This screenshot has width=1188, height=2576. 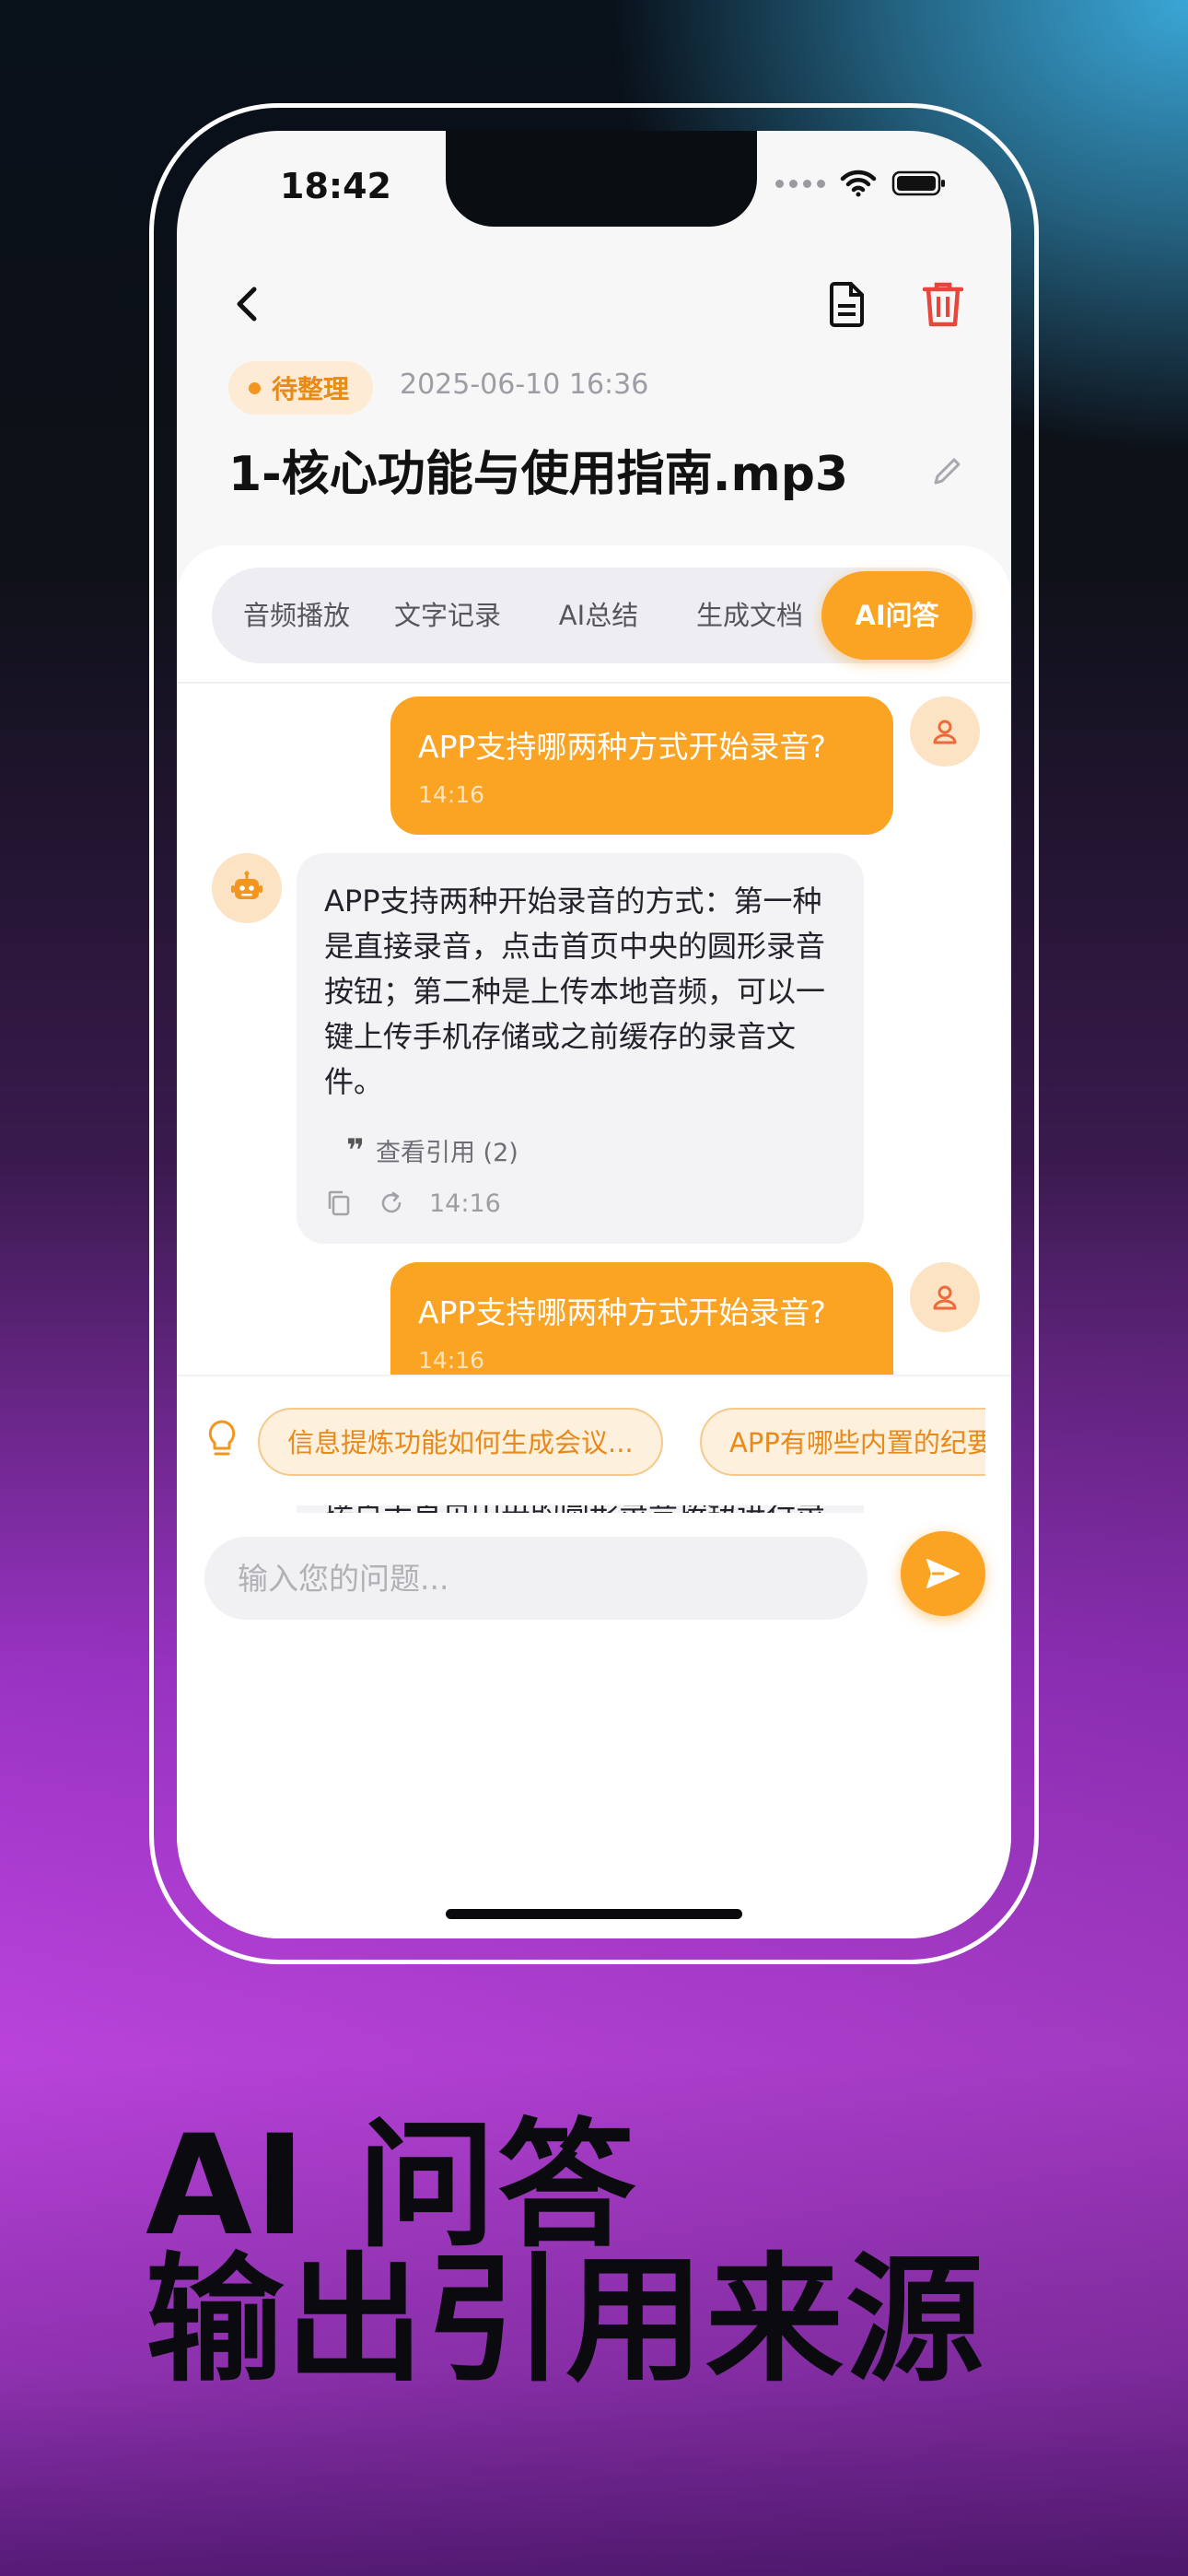 I want to click on home-indicator, so click(x=594, y=1914).